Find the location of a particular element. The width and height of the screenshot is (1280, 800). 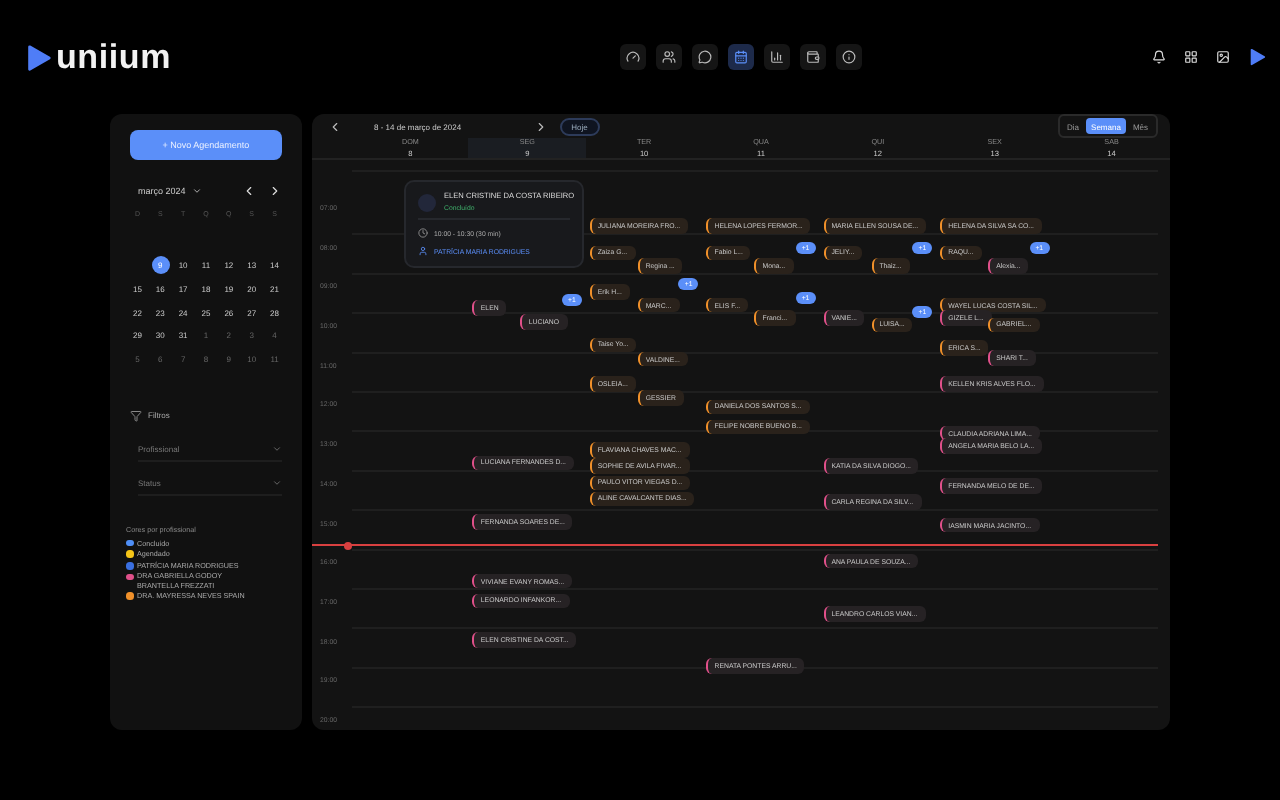

avatar-icon is located at coordinates (427, 202).